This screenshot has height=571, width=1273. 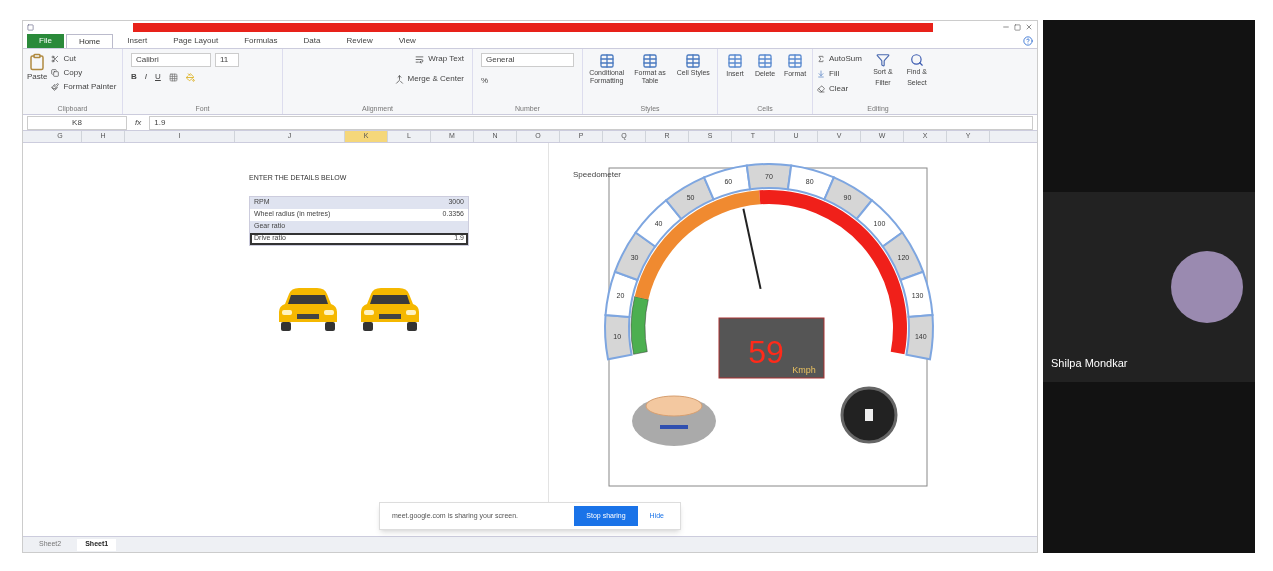 I want to click on ribbon-tab: Insert, so click(x=137, y=41).